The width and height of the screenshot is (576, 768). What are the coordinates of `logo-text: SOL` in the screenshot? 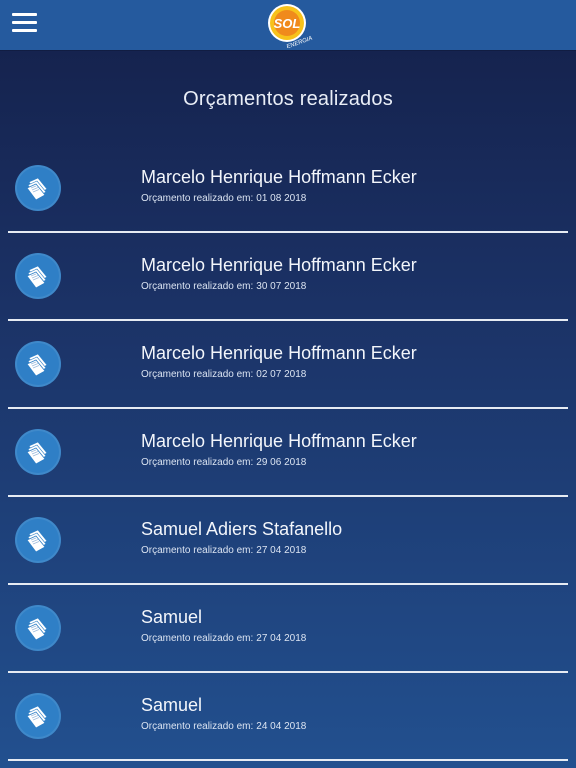 It's located at (287, 23).